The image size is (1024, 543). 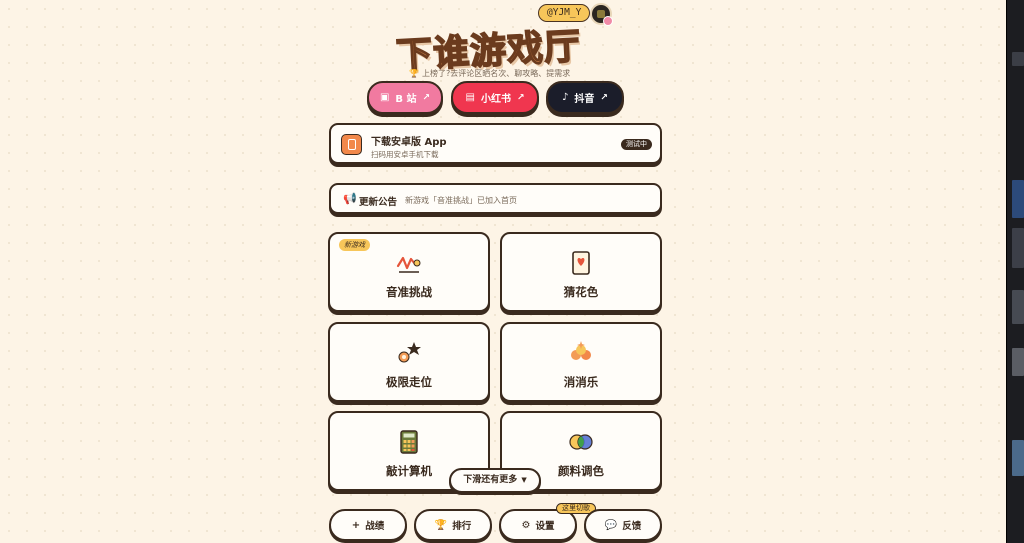 What do you see at coordinates (581, 382) in the screenshot?
I see `game-name: 消消乐` at bounding box center [581, 382].